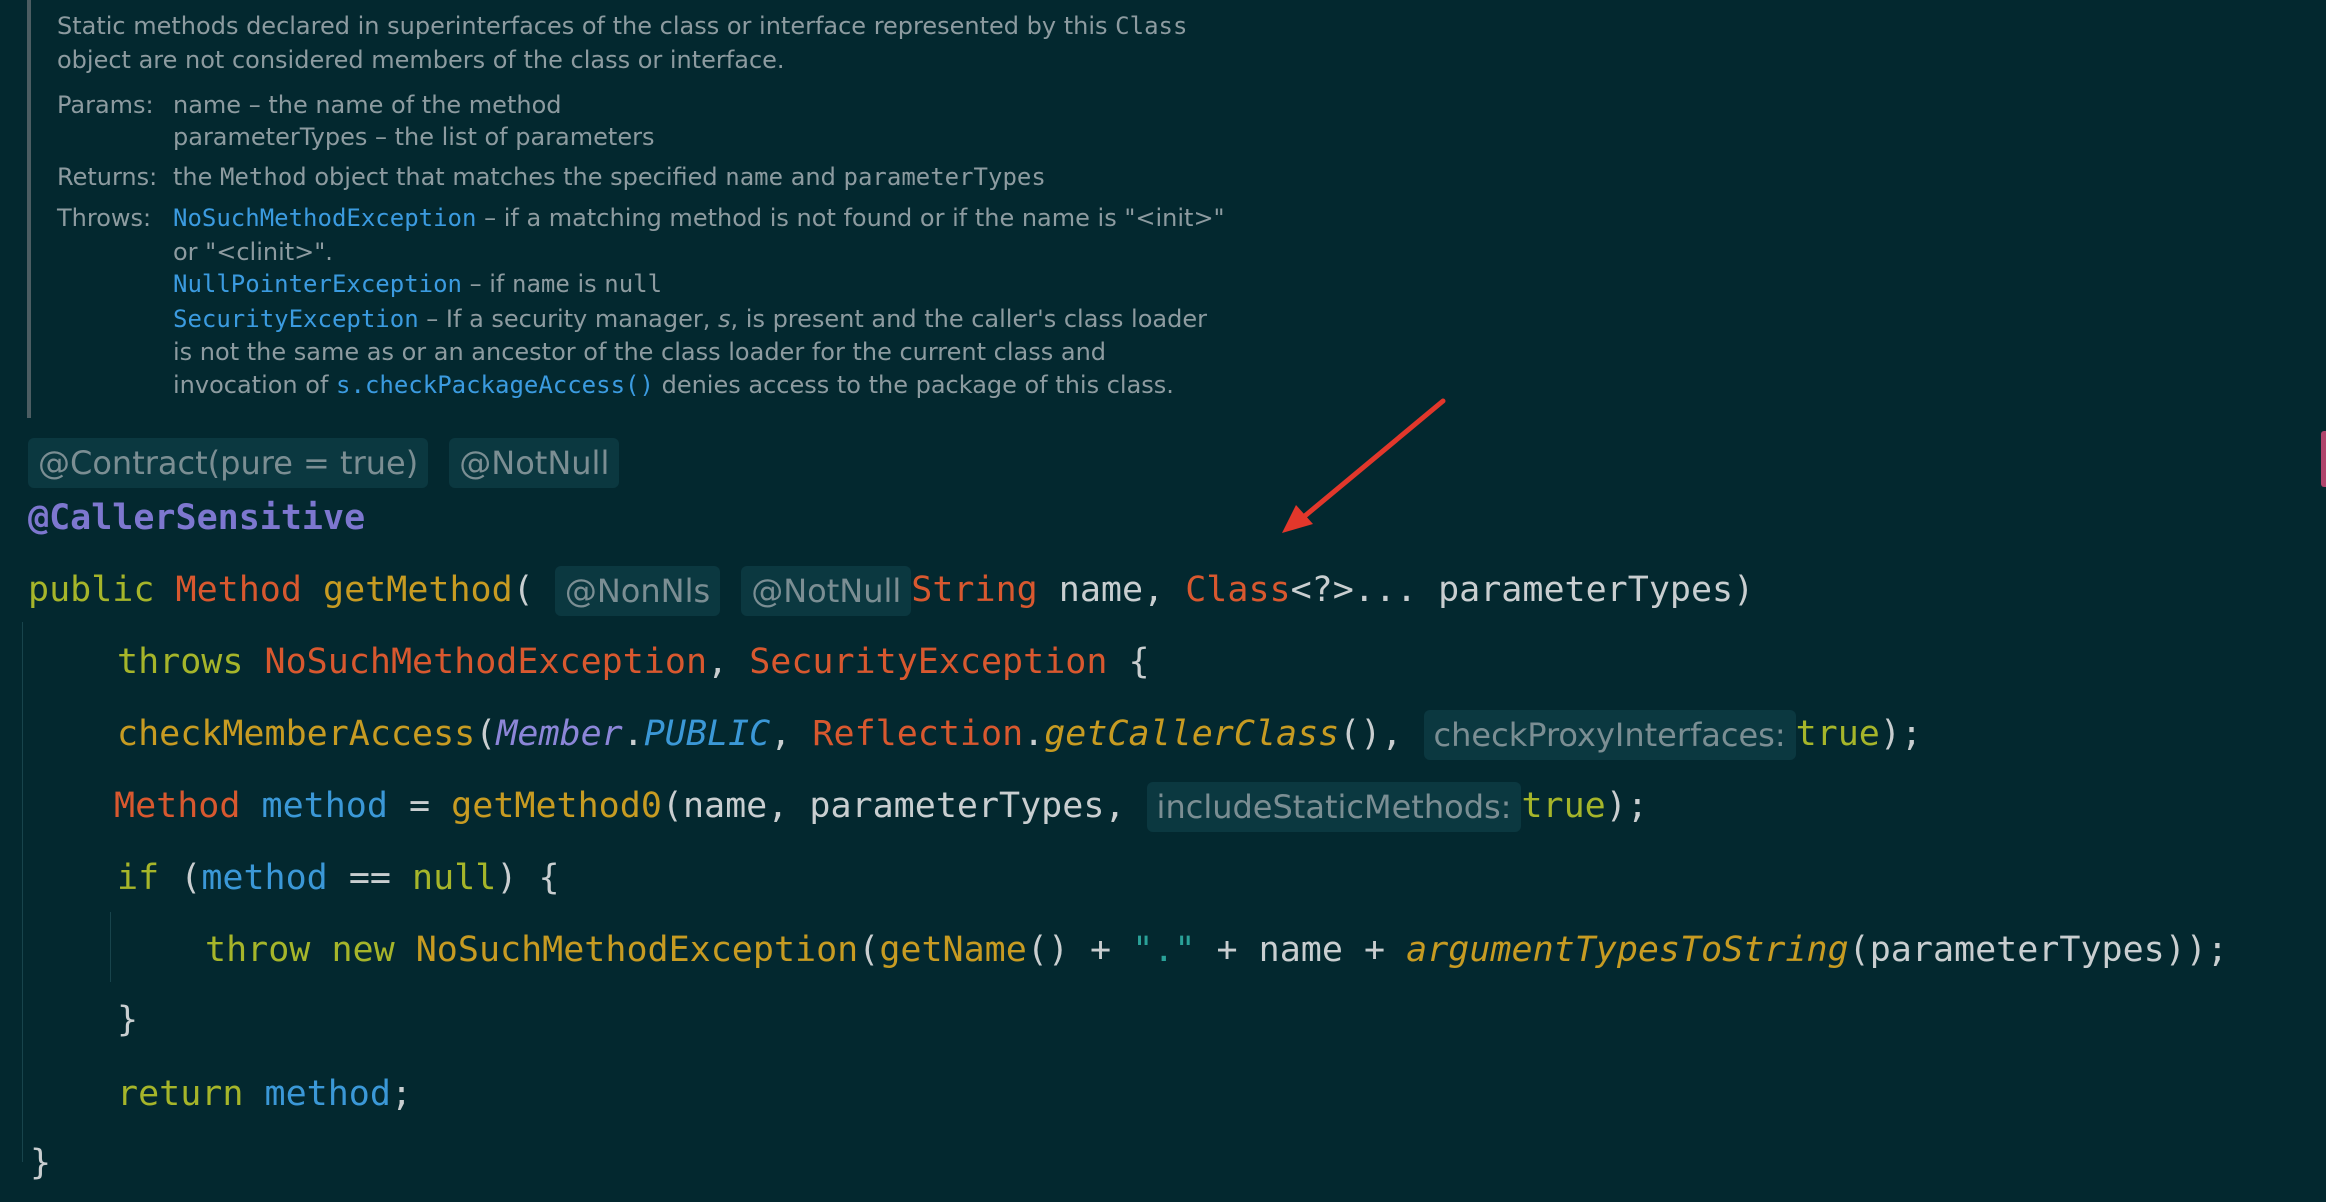 This screenshot has width=2326, height=1202. Describe the element at coordinates (2323, 459) in the screenshot. I see `gutter-marker` at that location.